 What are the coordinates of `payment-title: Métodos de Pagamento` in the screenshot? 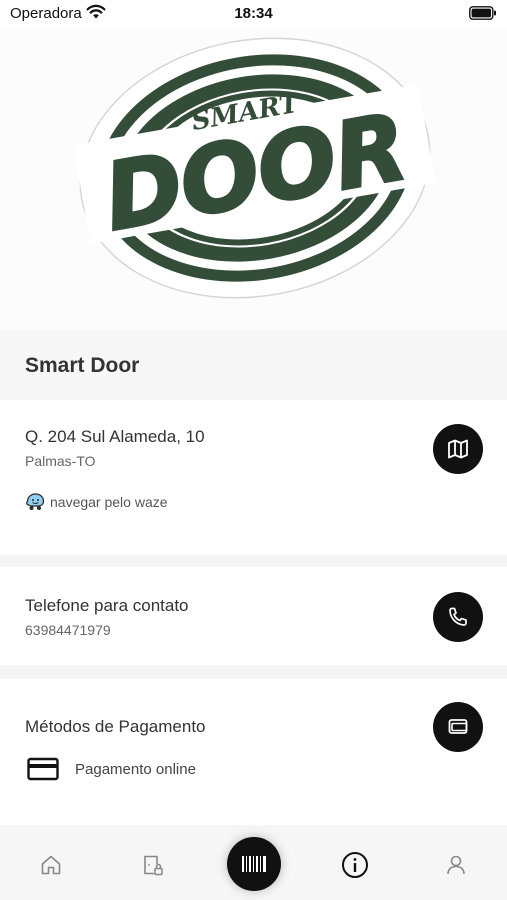 It's located at (115, 726).